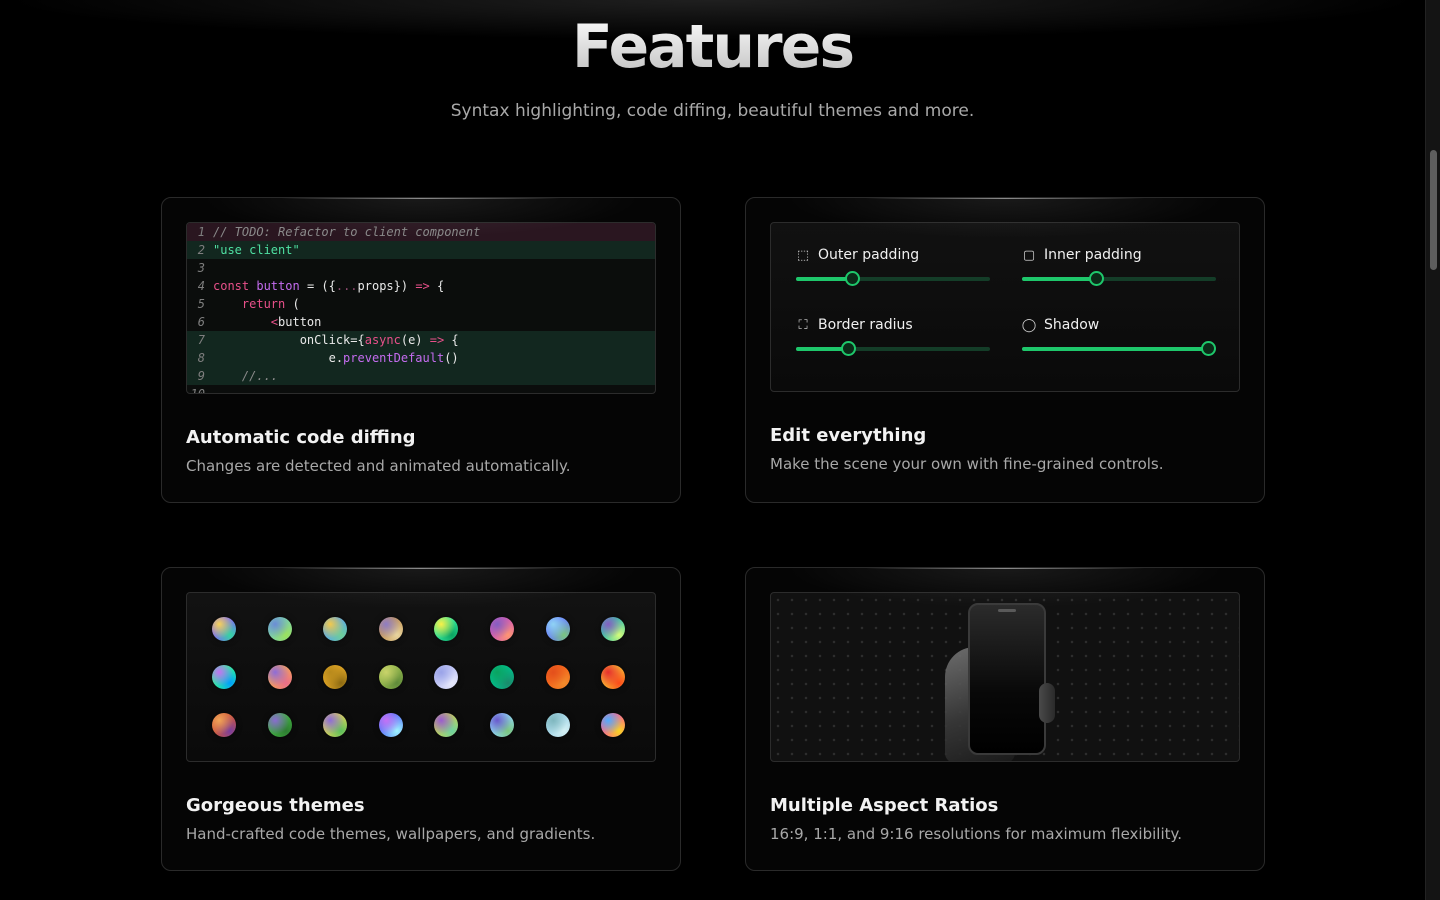  What do you see at coordinates (893, 278) in the screenshot?
I see `outer-padding-slider` at bounding box center [893, 278].